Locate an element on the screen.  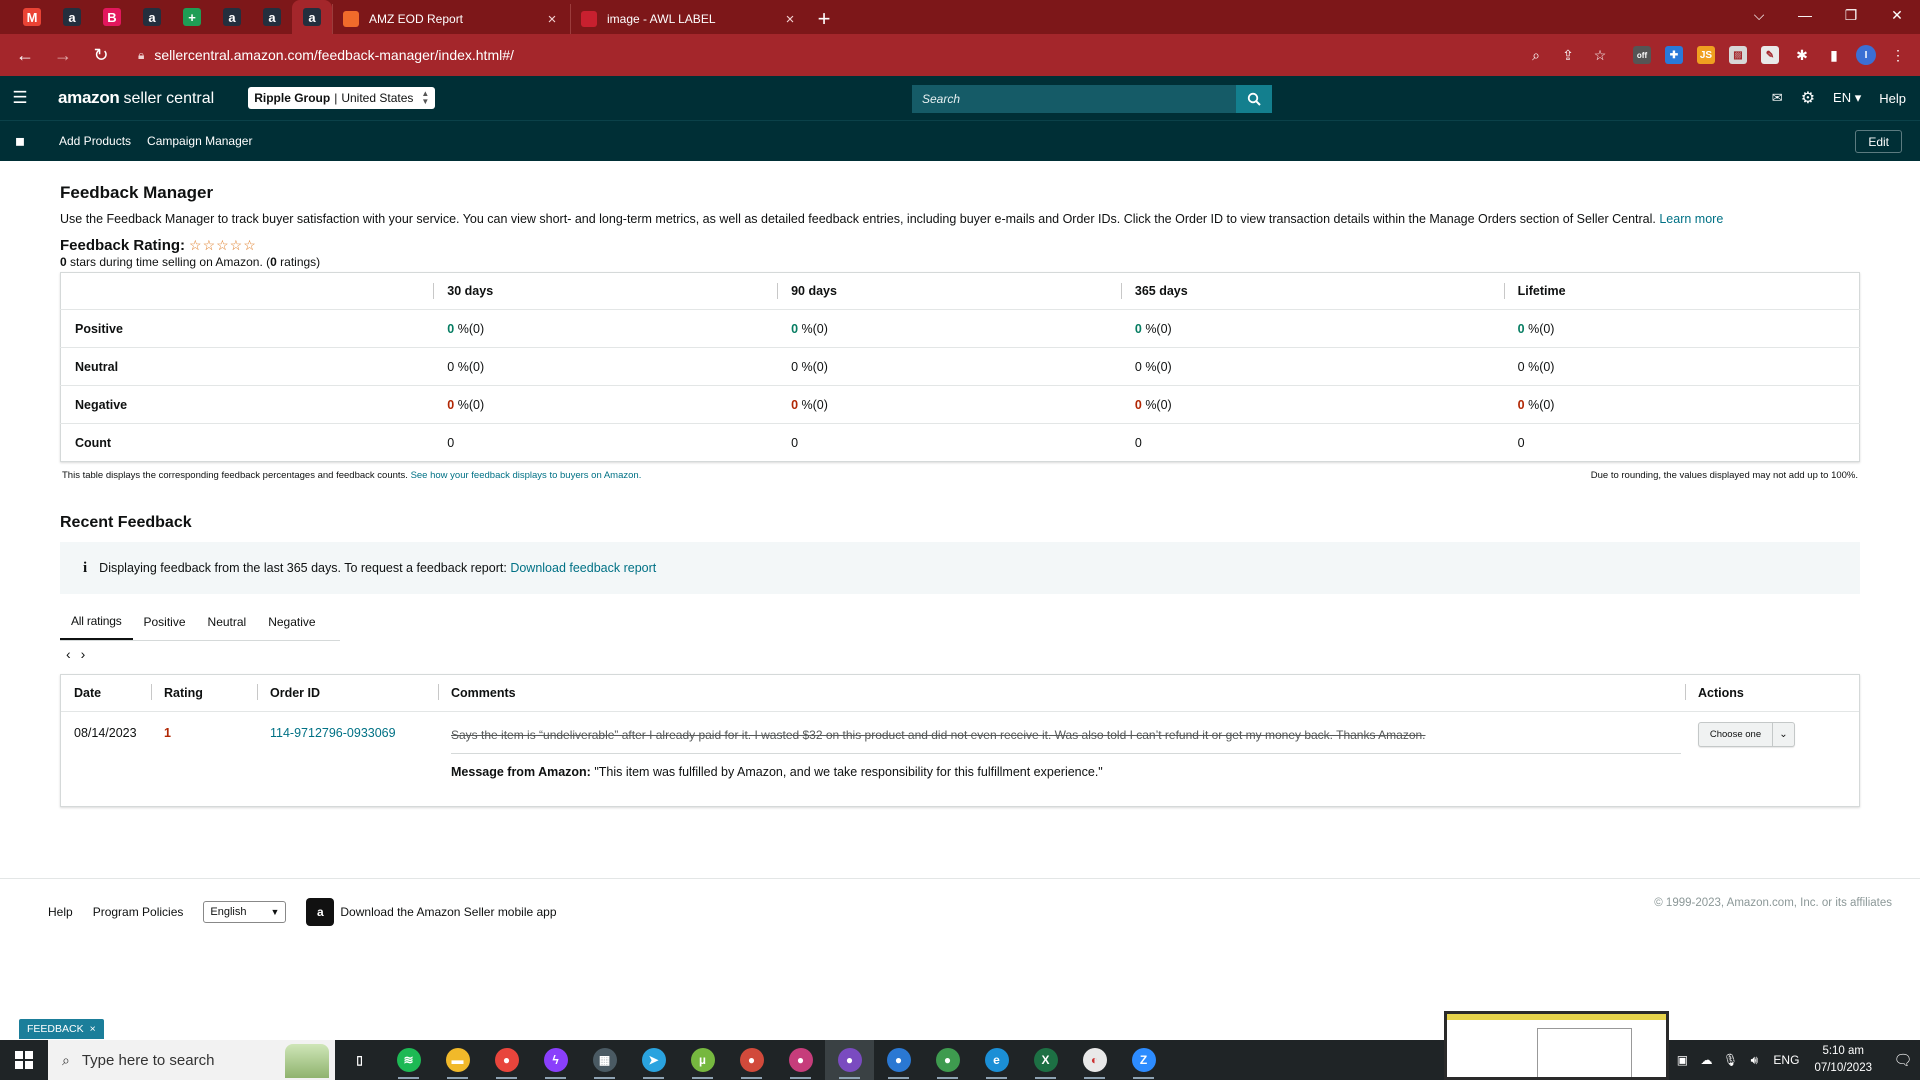
bookmark-icon: ◼ is located at coordinates (20, 141).